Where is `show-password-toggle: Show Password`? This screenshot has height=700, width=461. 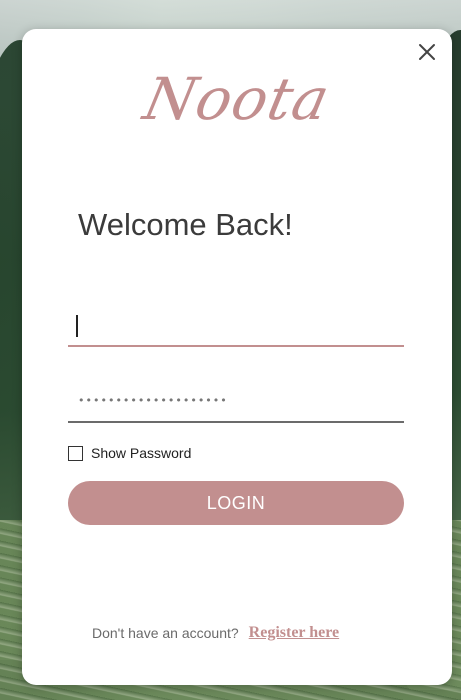 show-password-toggle: Show Password is located at coordinates (129, 453).